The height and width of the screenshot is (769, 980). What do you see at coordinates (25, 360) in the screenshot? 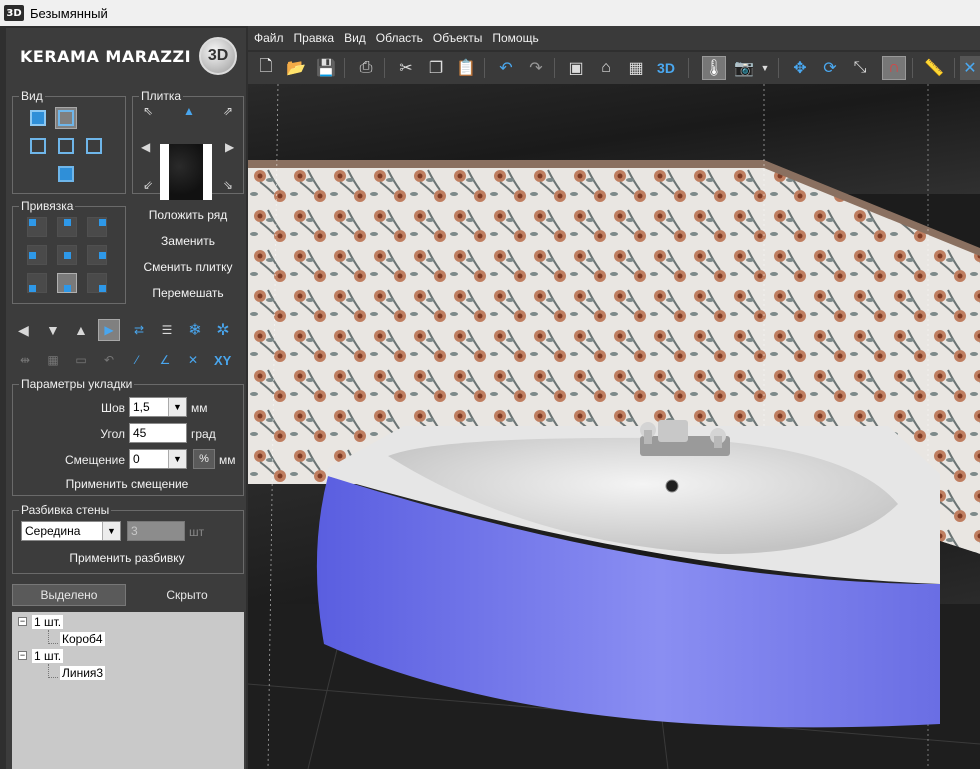
I see `spread-h-icon: ⇹` at bounding box center [25, 360].